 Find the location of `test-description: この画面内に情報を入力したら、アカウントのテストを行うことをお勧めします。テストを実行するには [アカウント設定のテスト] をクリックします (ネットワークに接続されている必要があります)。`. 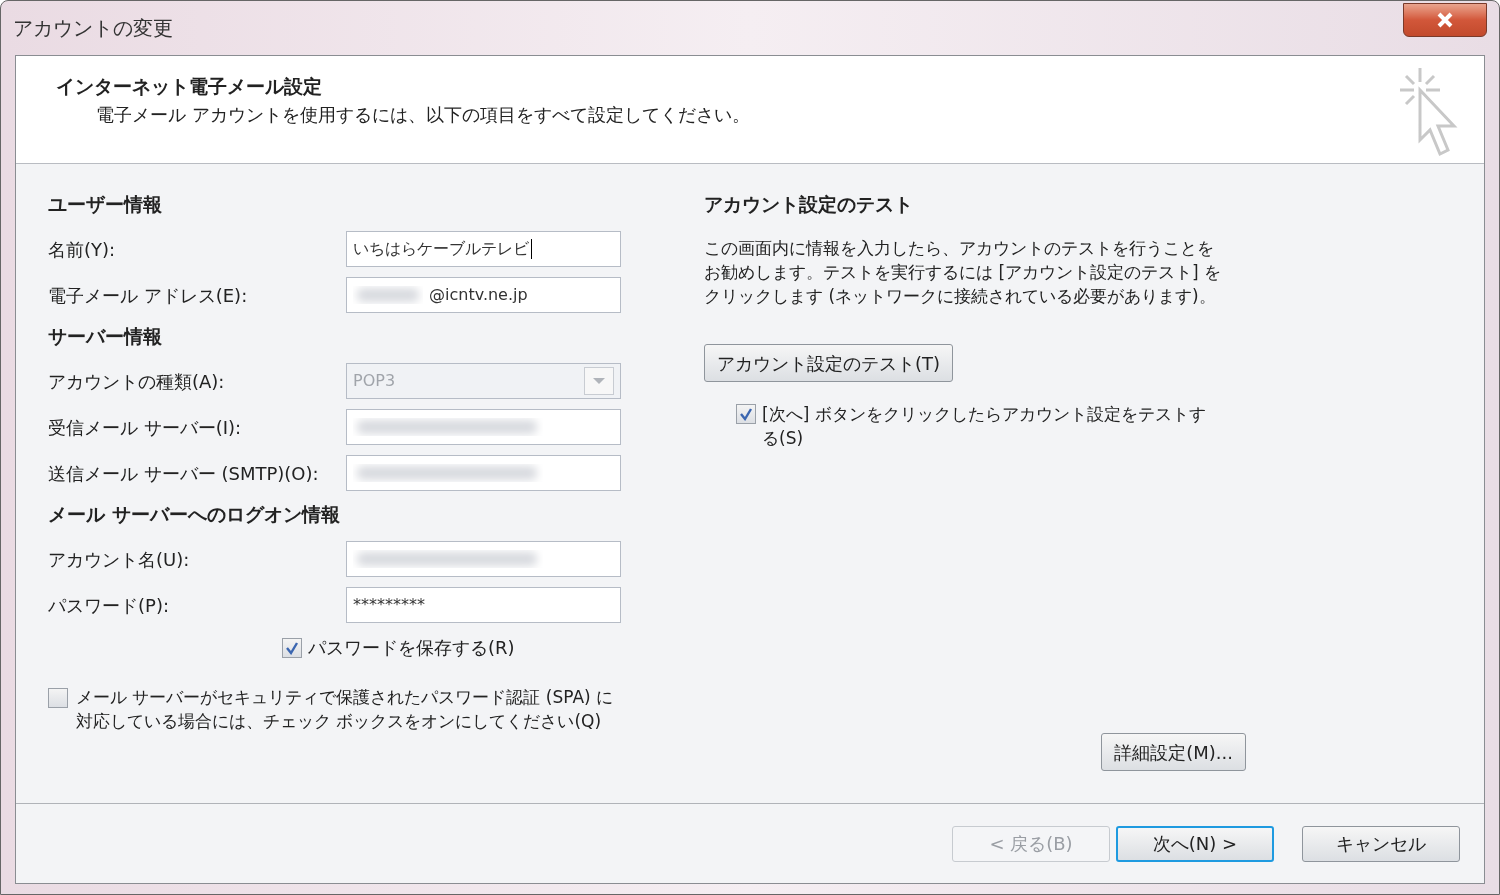

test-description: この画面内に情報を入力したら、アカウントのテストを行うことをお勧めします。テストを実行するには [アカウント設定のテスト] をクリックします (ネットワークに接続されている必要があります)。 is located at coordinates (963, 272).